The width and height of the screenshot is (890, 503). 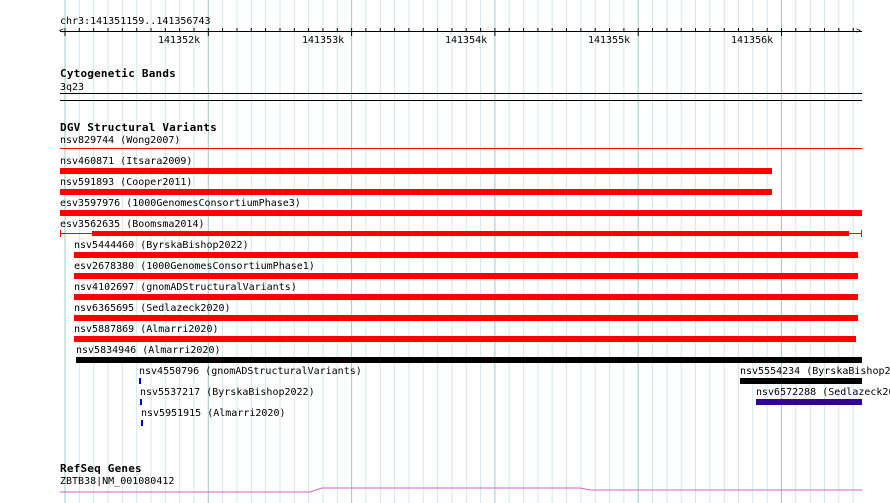 I want to click on refseq-track-title: RefSeq Genes, so click(x=101, y=469).